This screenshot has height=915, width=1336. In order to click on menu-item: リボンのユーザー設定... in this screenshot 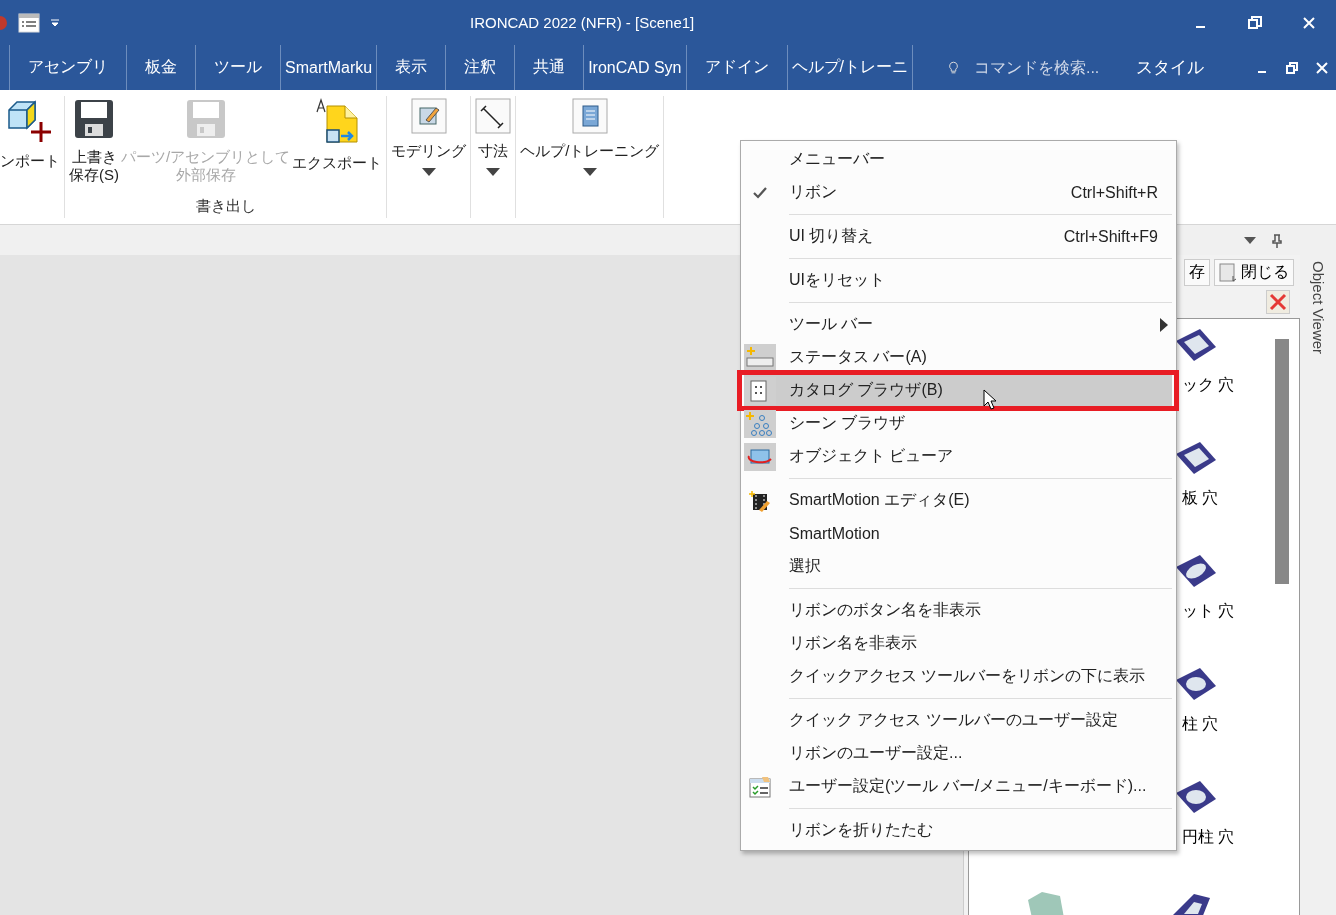, I will do `click(958, 753)`.